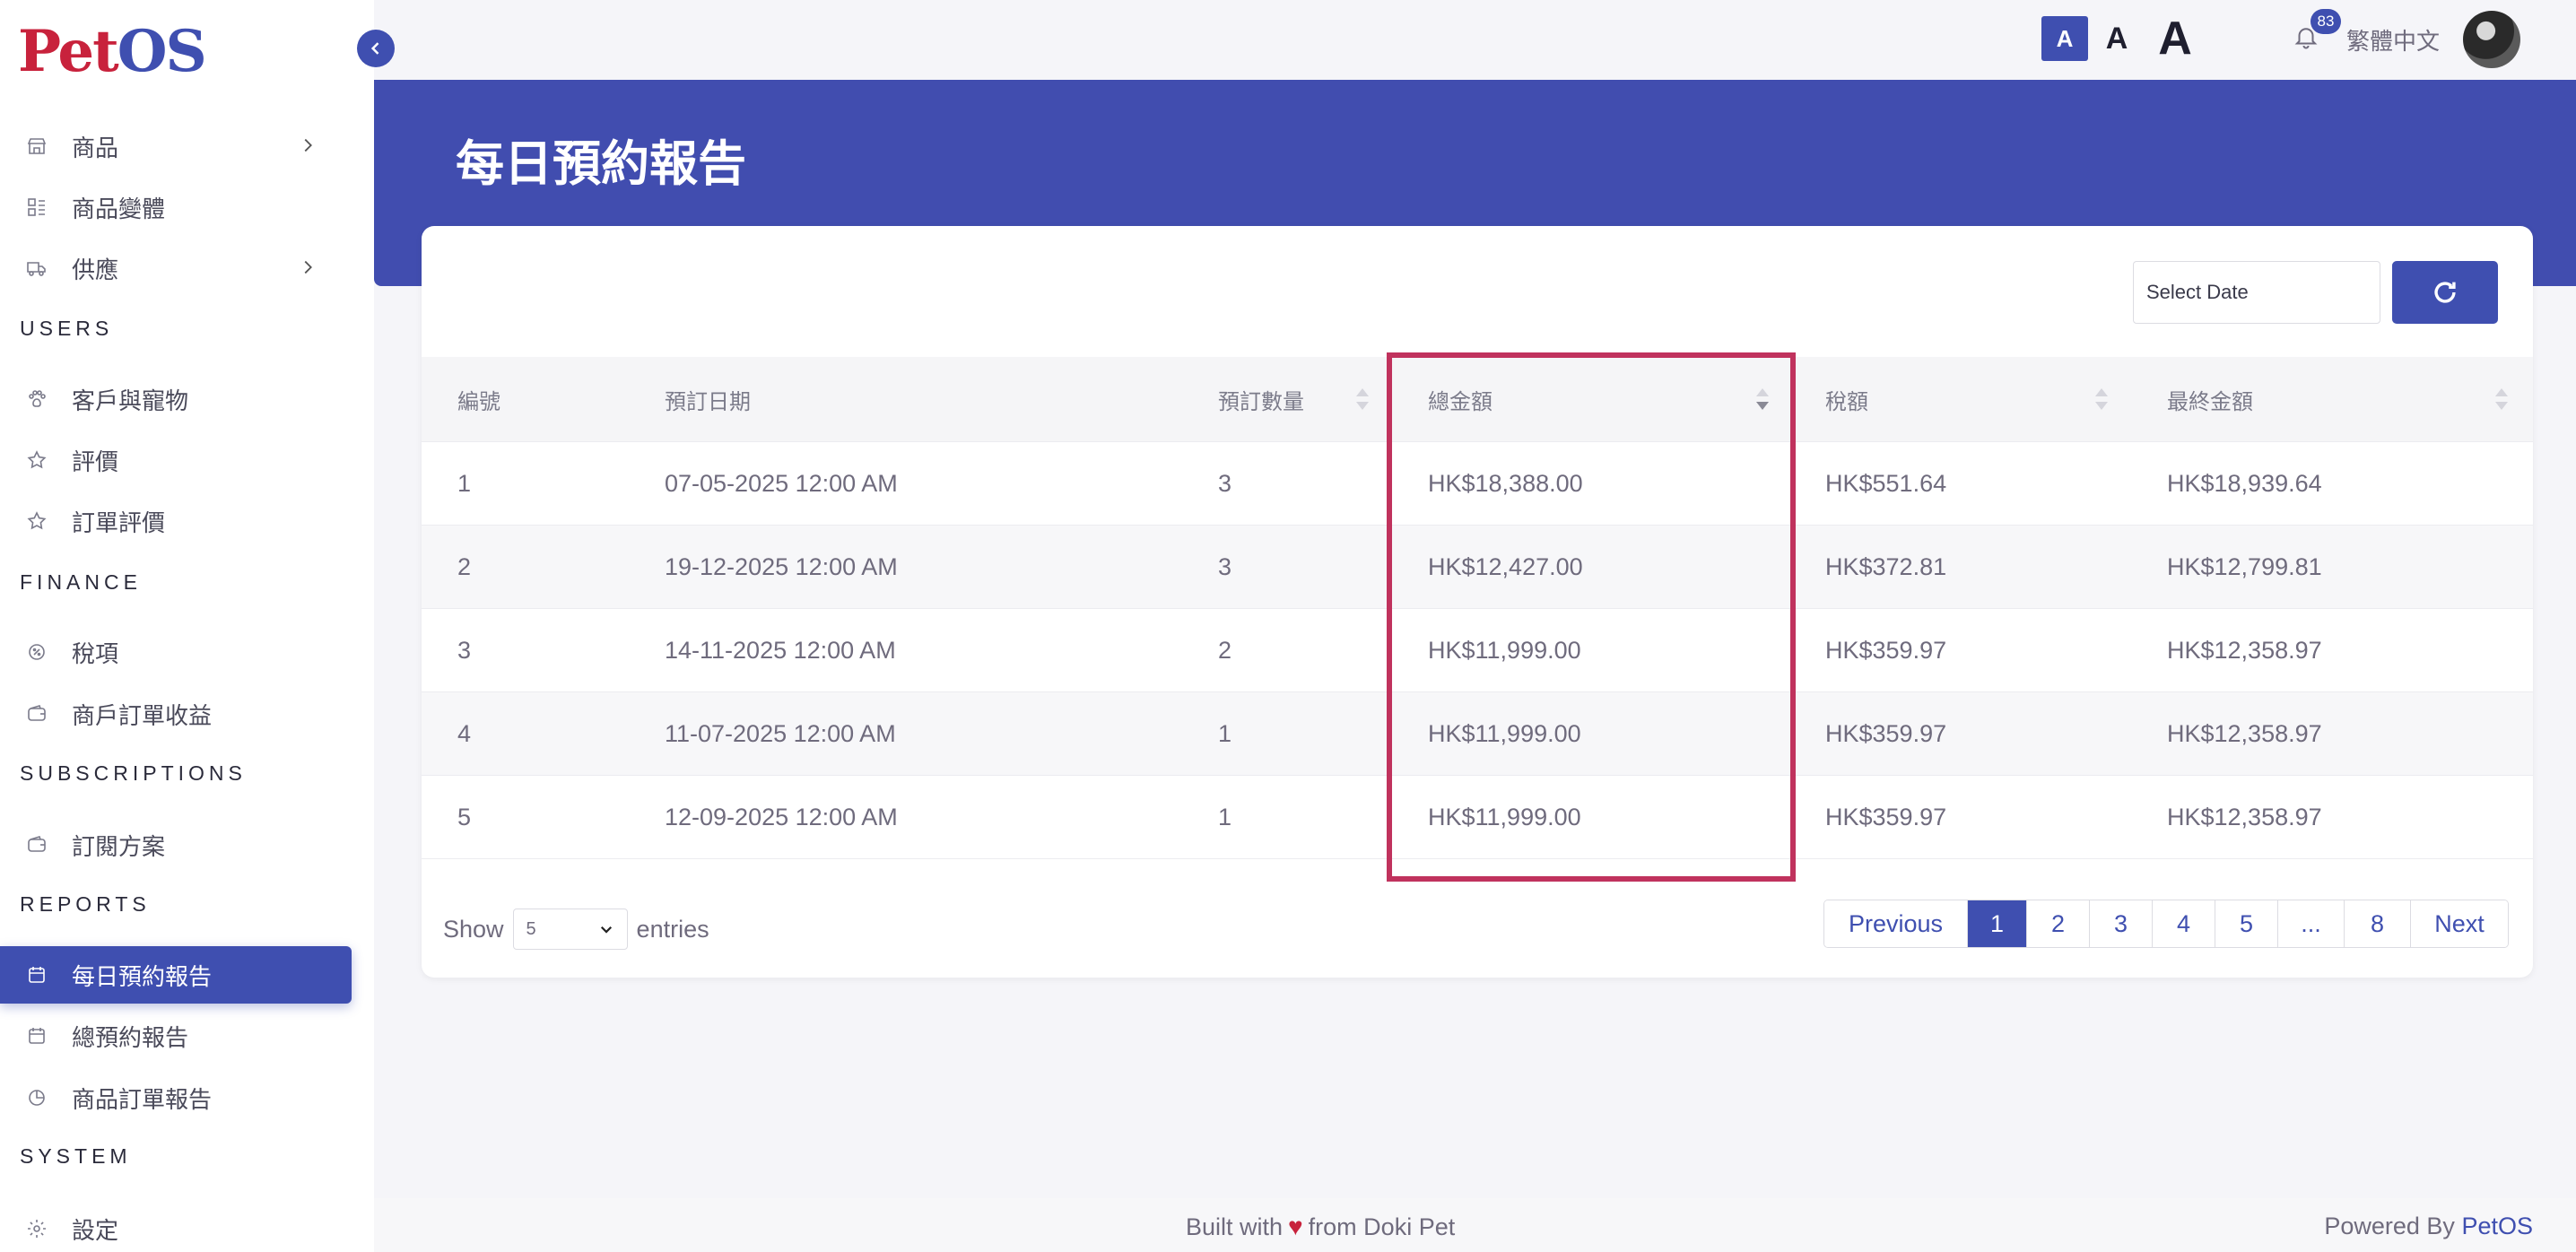 The image size is (2576, 1252). Describe the element at coordinates (464, 566) in the screenshot. I see `cell-id: 2` at that location.